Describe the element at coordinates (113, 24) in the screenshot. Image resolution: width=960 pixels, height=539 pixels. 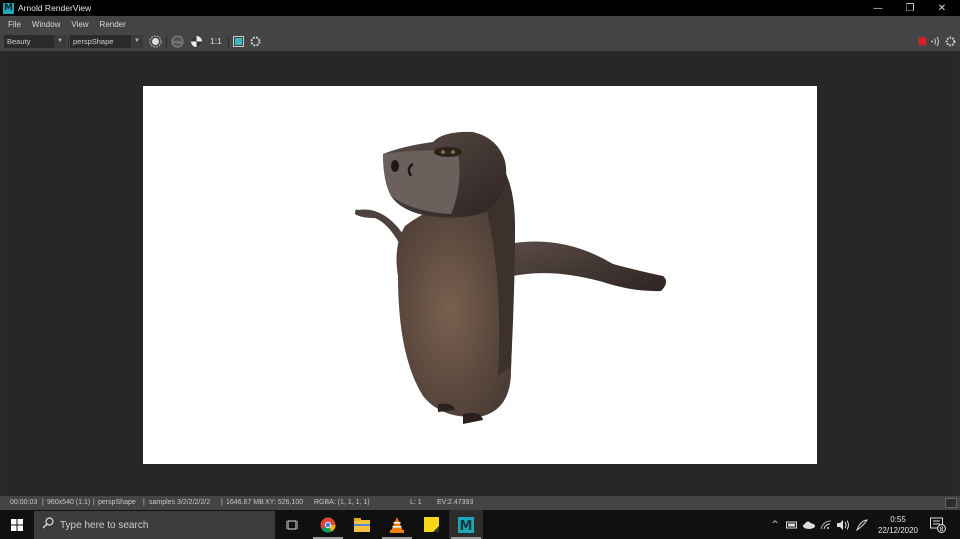
I see `menu-render: Render` at that location.